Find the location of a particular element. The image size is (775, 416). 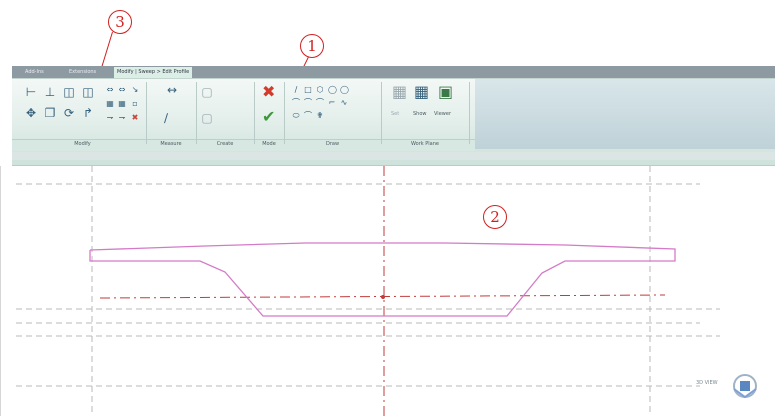

cancel-edit-icon: ✖ is located at coordinates (268, 92).